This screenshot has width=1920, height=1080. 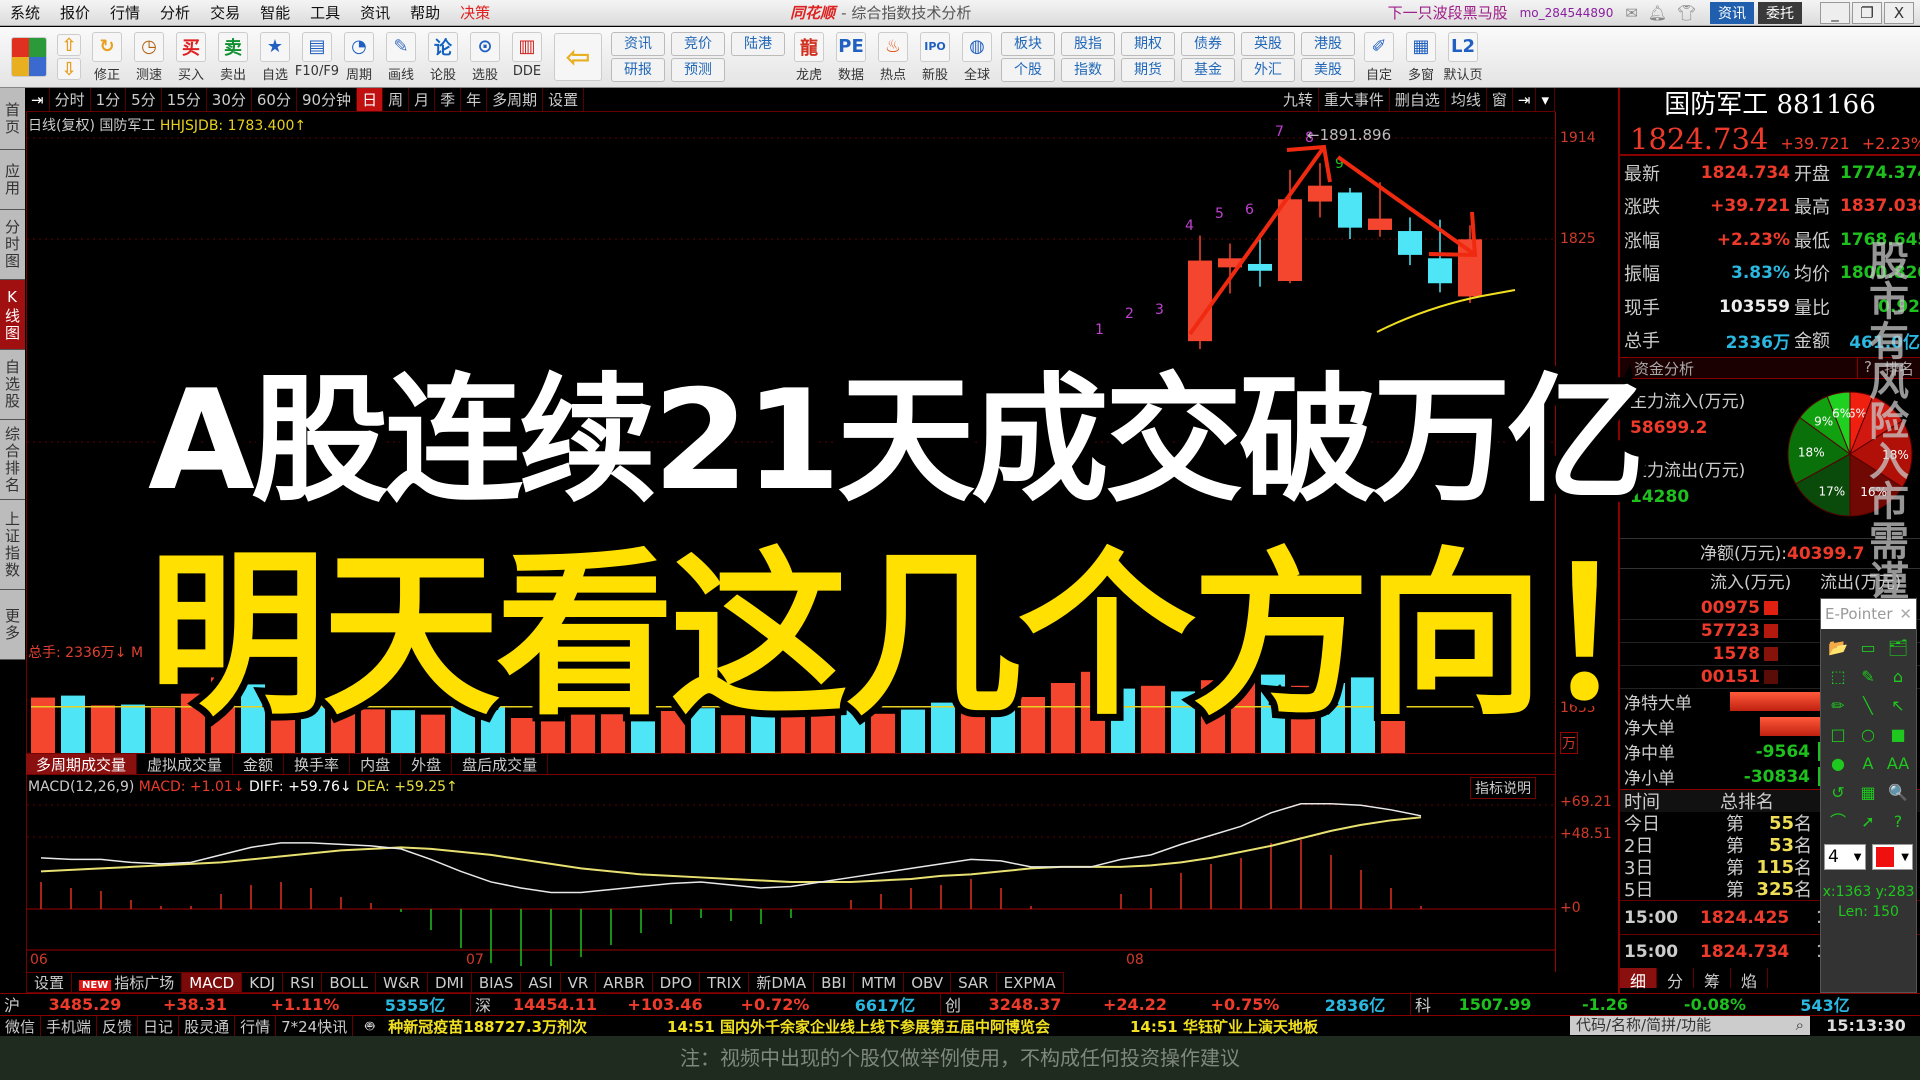 I want to click on toolbar-text-button: 外汇, so click(x=1268, y=70).